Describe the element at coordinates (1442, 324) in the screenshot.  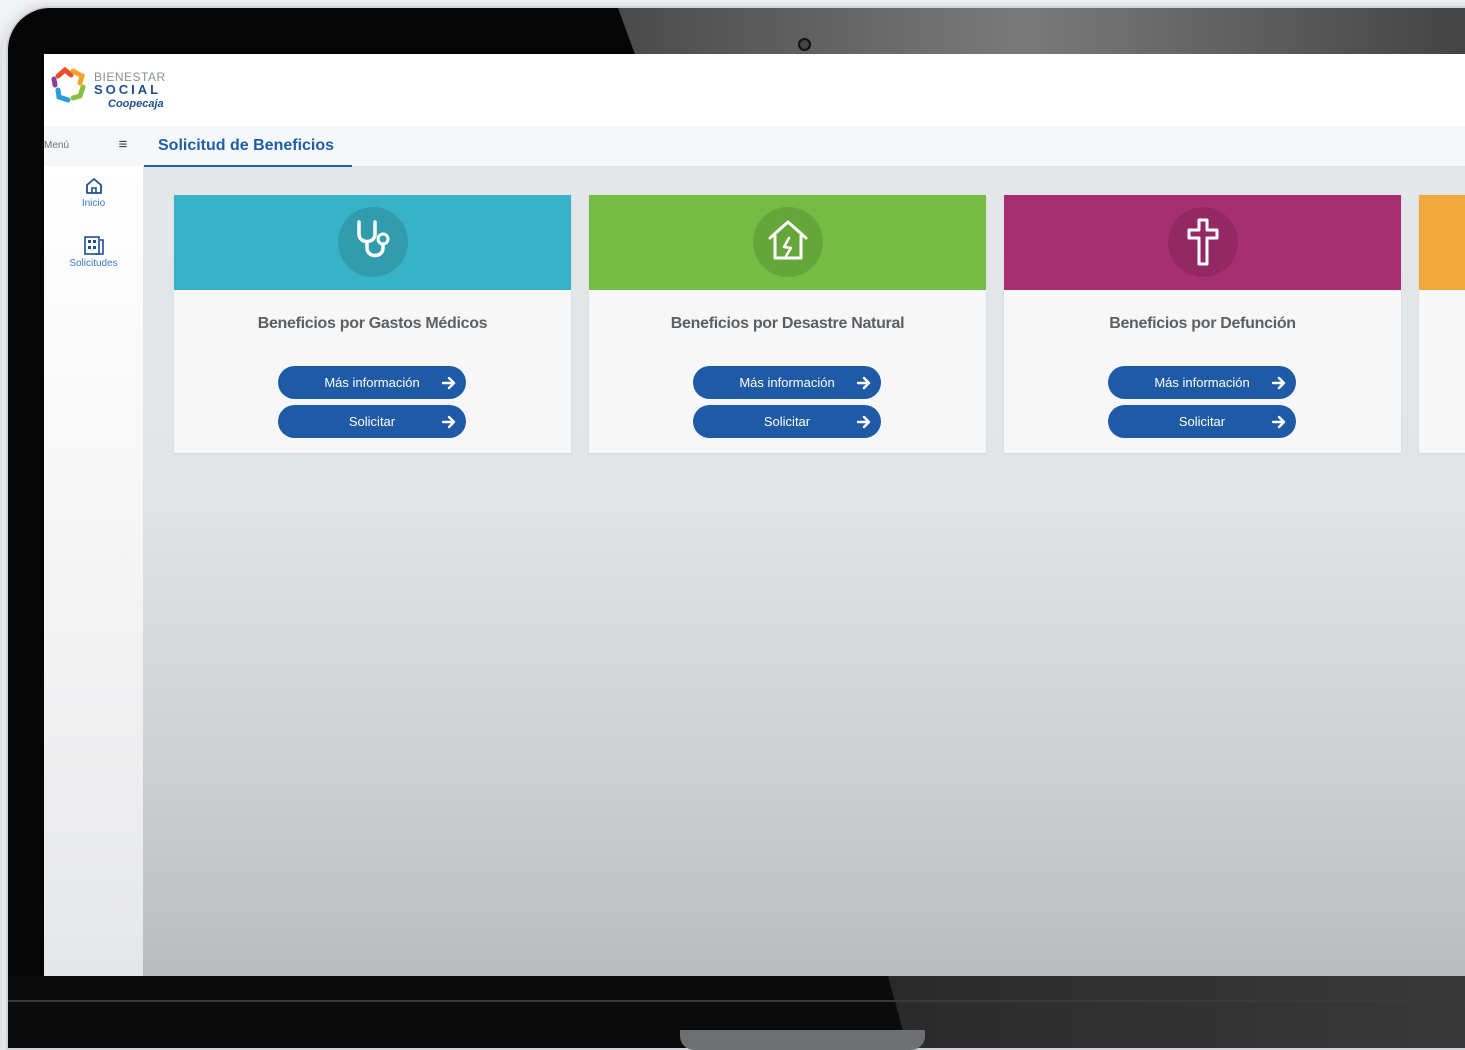
I see `benefit-card-partial` at that location.